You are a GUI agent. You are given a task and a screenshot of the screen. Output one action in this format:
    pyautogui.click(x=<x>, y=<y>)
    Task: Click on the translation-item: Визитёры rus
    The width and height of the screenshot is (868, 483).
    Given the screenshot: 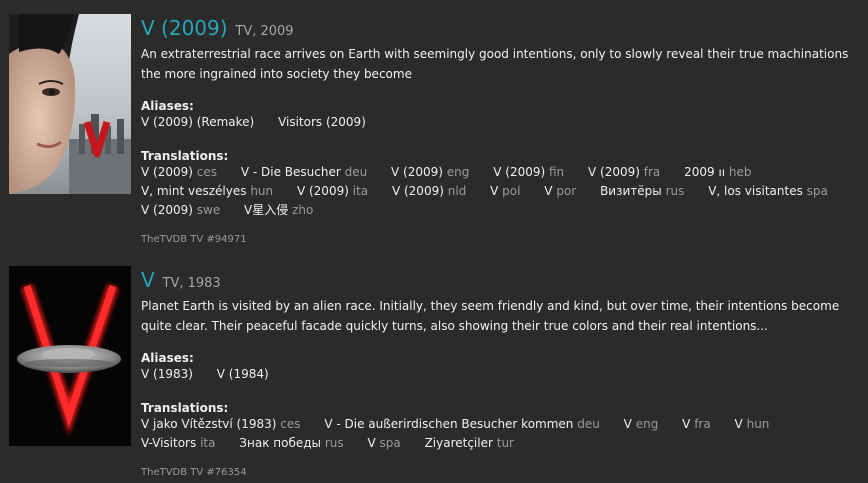 What is the action you would take?
    pyautogui.click(x=642, y=191)
    